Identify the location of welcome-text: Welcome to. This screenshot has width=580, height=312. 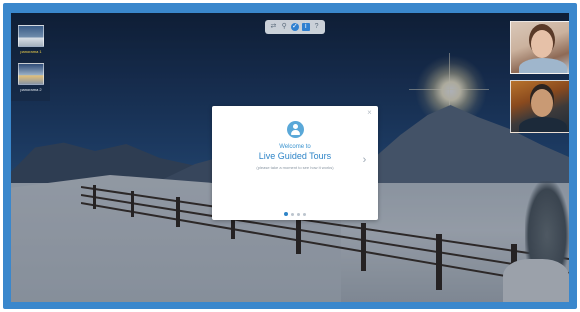
(295, 147).